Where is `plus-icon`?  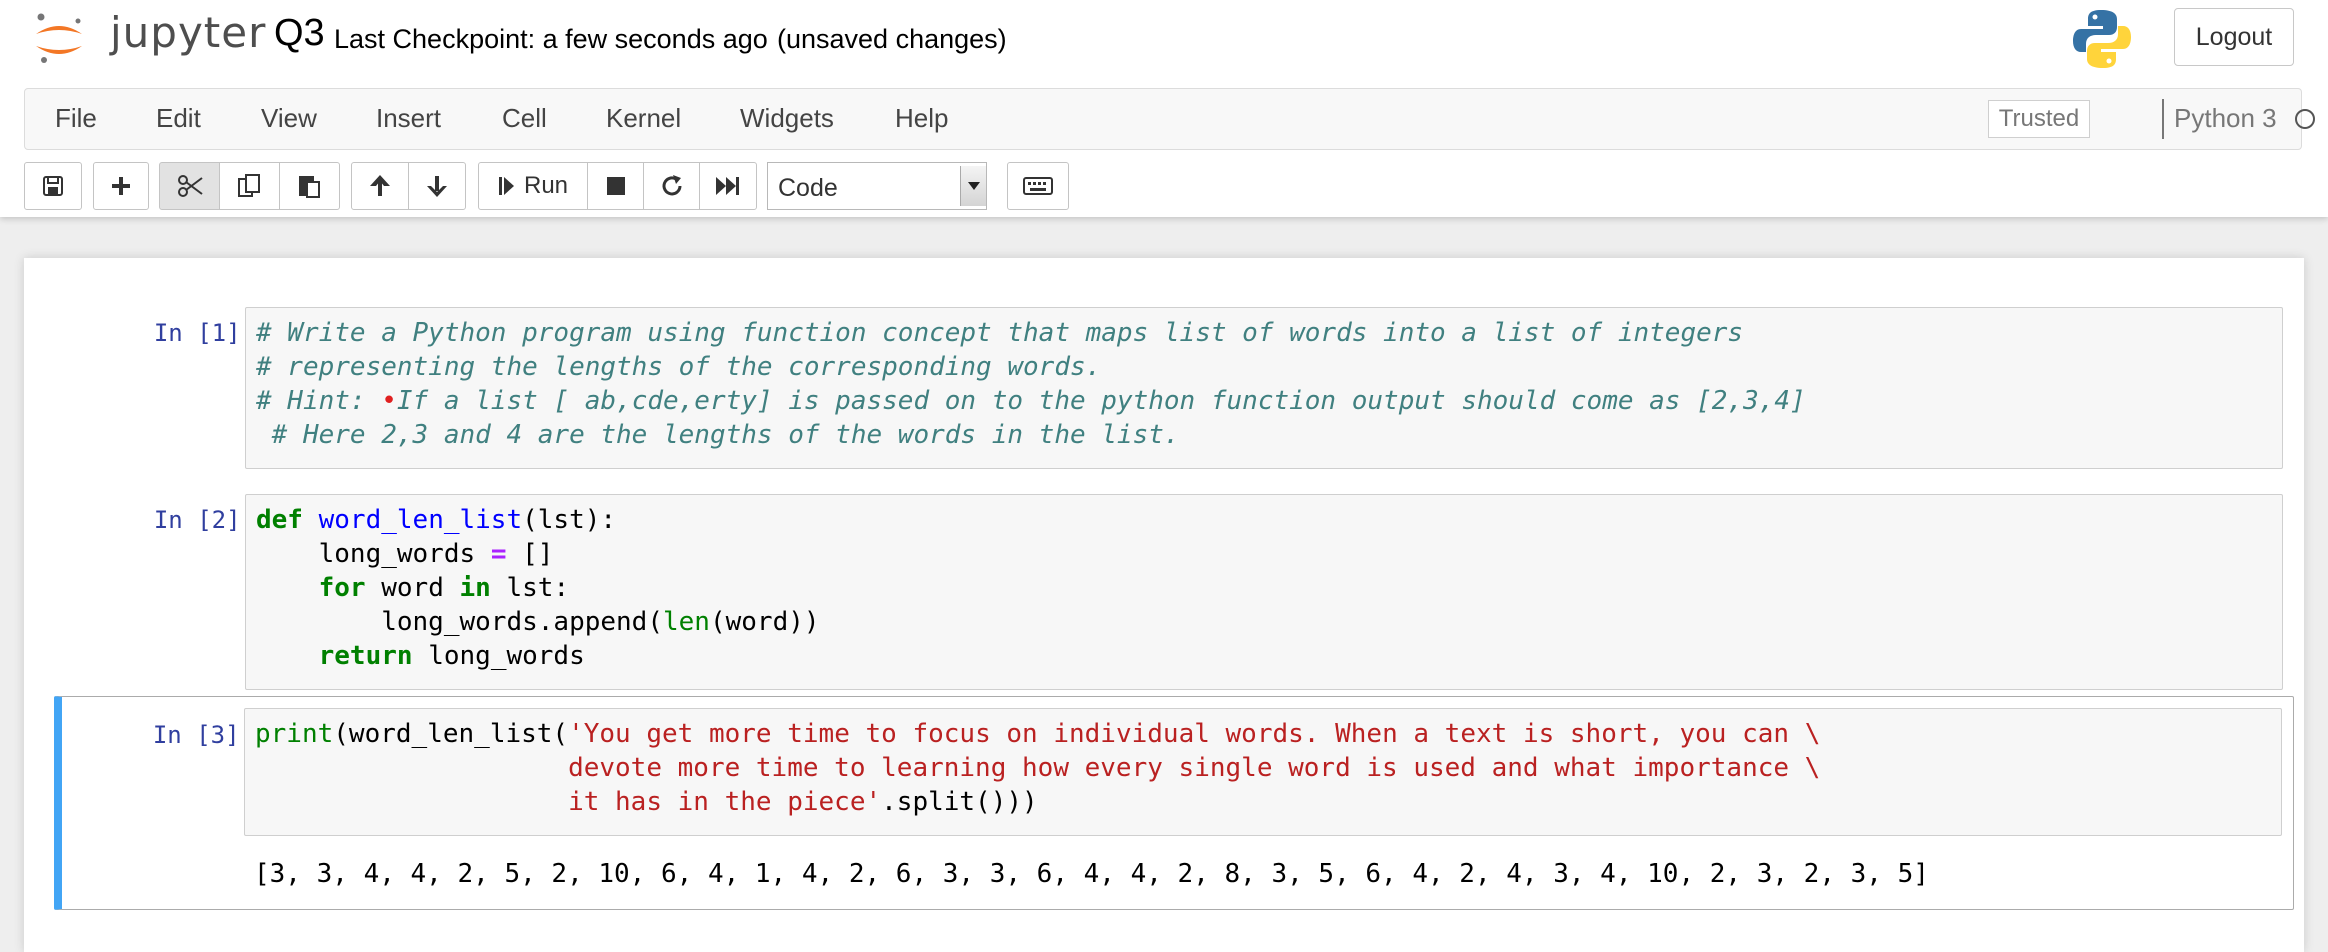 plus-icon is located at coordinates (121, 186).